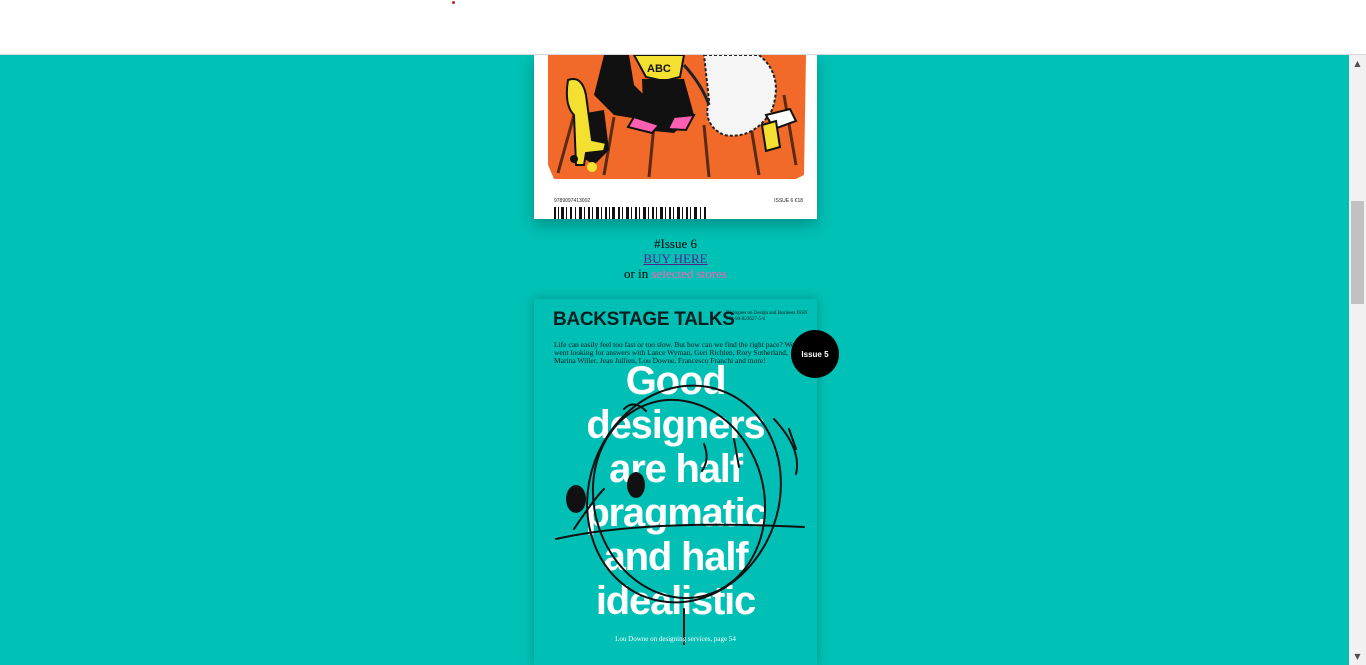 The height and width of the screenshot is (665, 1366). Describe the element at coordinates (572, 201) in the screenshot. I see `issue-6-isbn: 9789097413002` at that location.